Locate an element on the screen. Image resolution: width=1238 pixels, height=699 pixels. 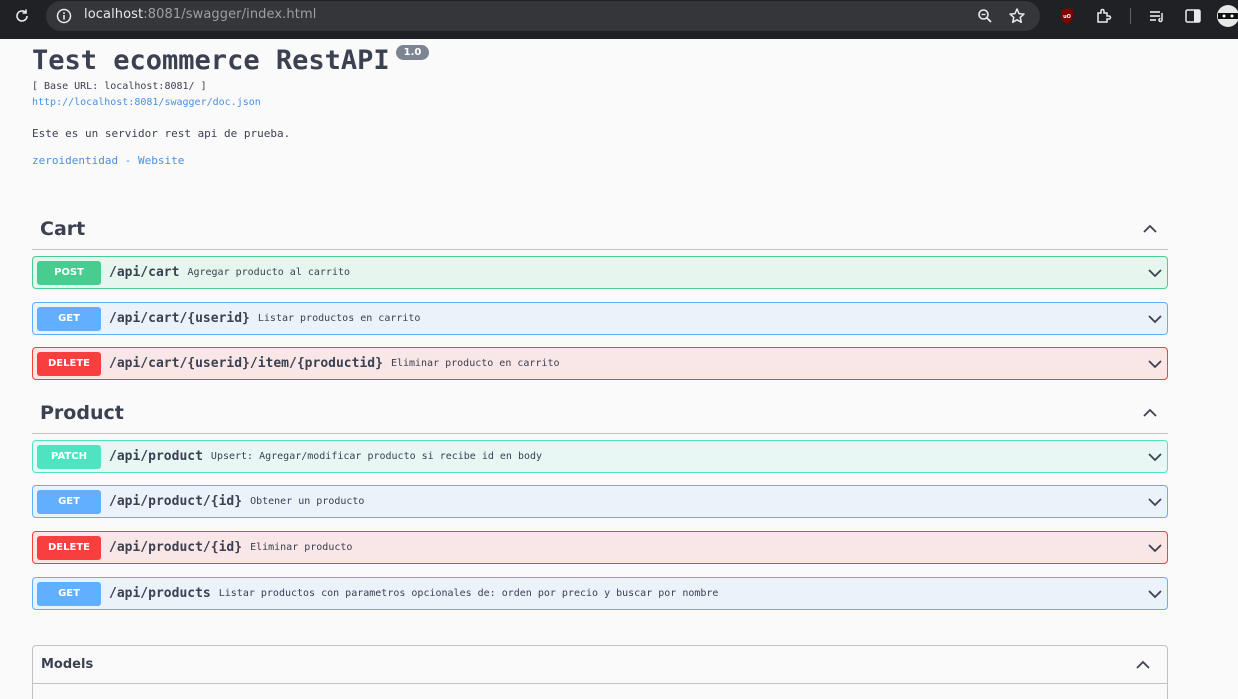
operation-summary: Obtener un producto is located at coordinates (307, 501).